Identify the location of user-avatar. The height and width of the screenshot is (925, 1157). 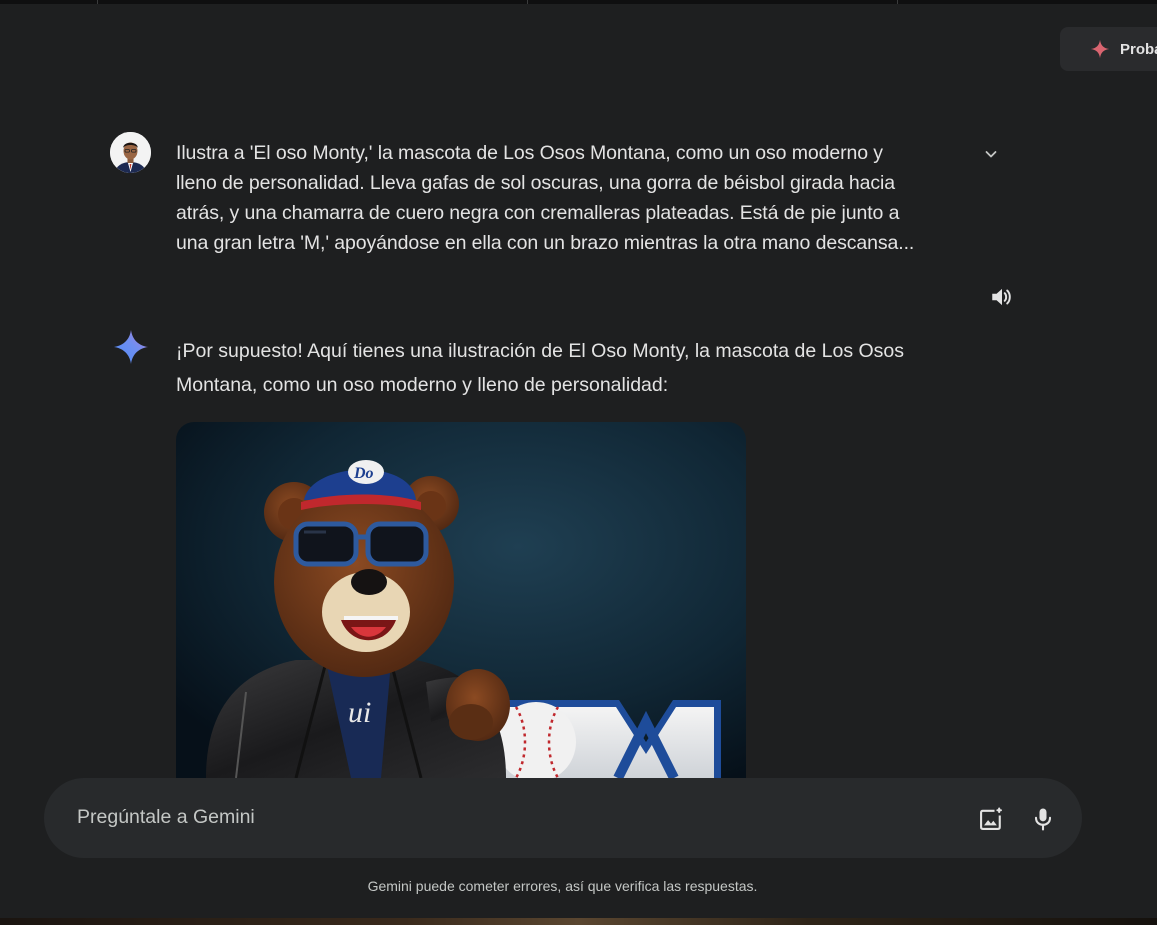
(130, 152).